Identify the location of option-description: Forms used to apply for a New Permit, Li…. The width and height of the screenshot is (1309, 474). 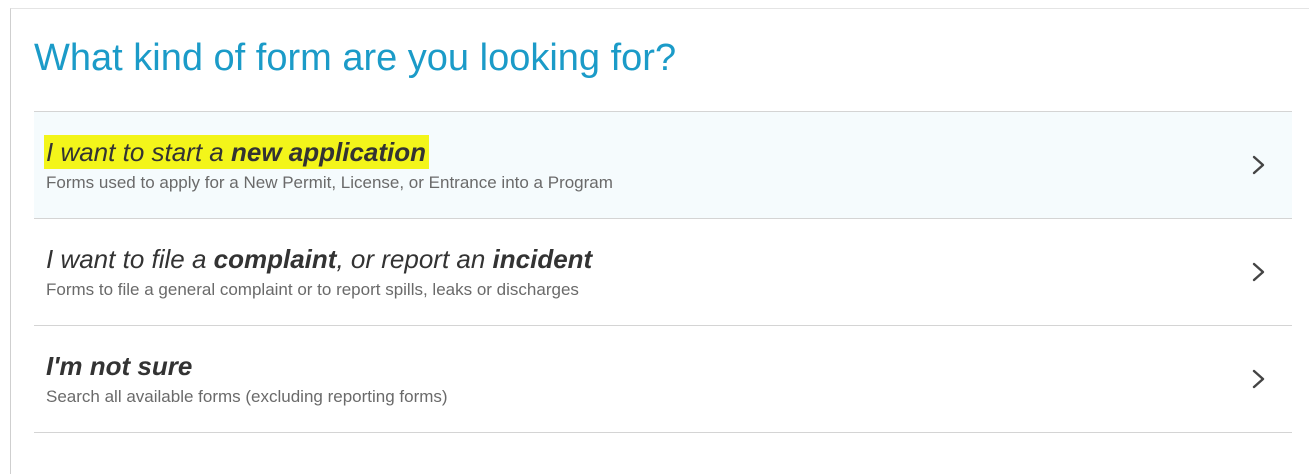
(329, 182).